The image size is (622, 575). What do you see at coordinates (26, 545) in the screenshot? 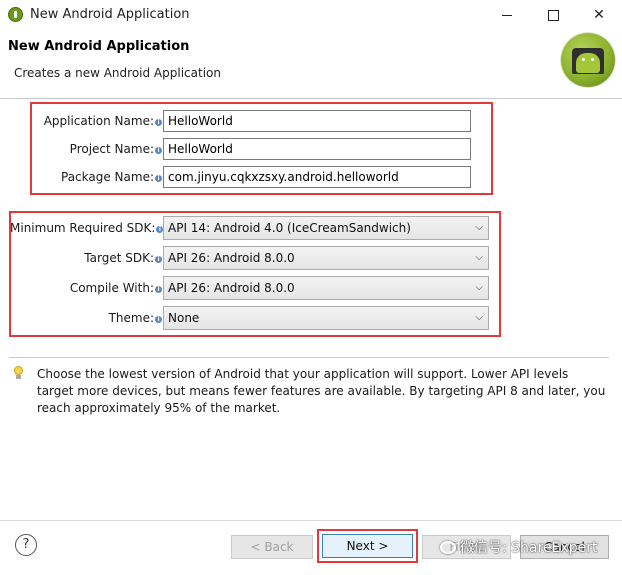
I see `help-icon: ?` at bounding box center [26, 545].